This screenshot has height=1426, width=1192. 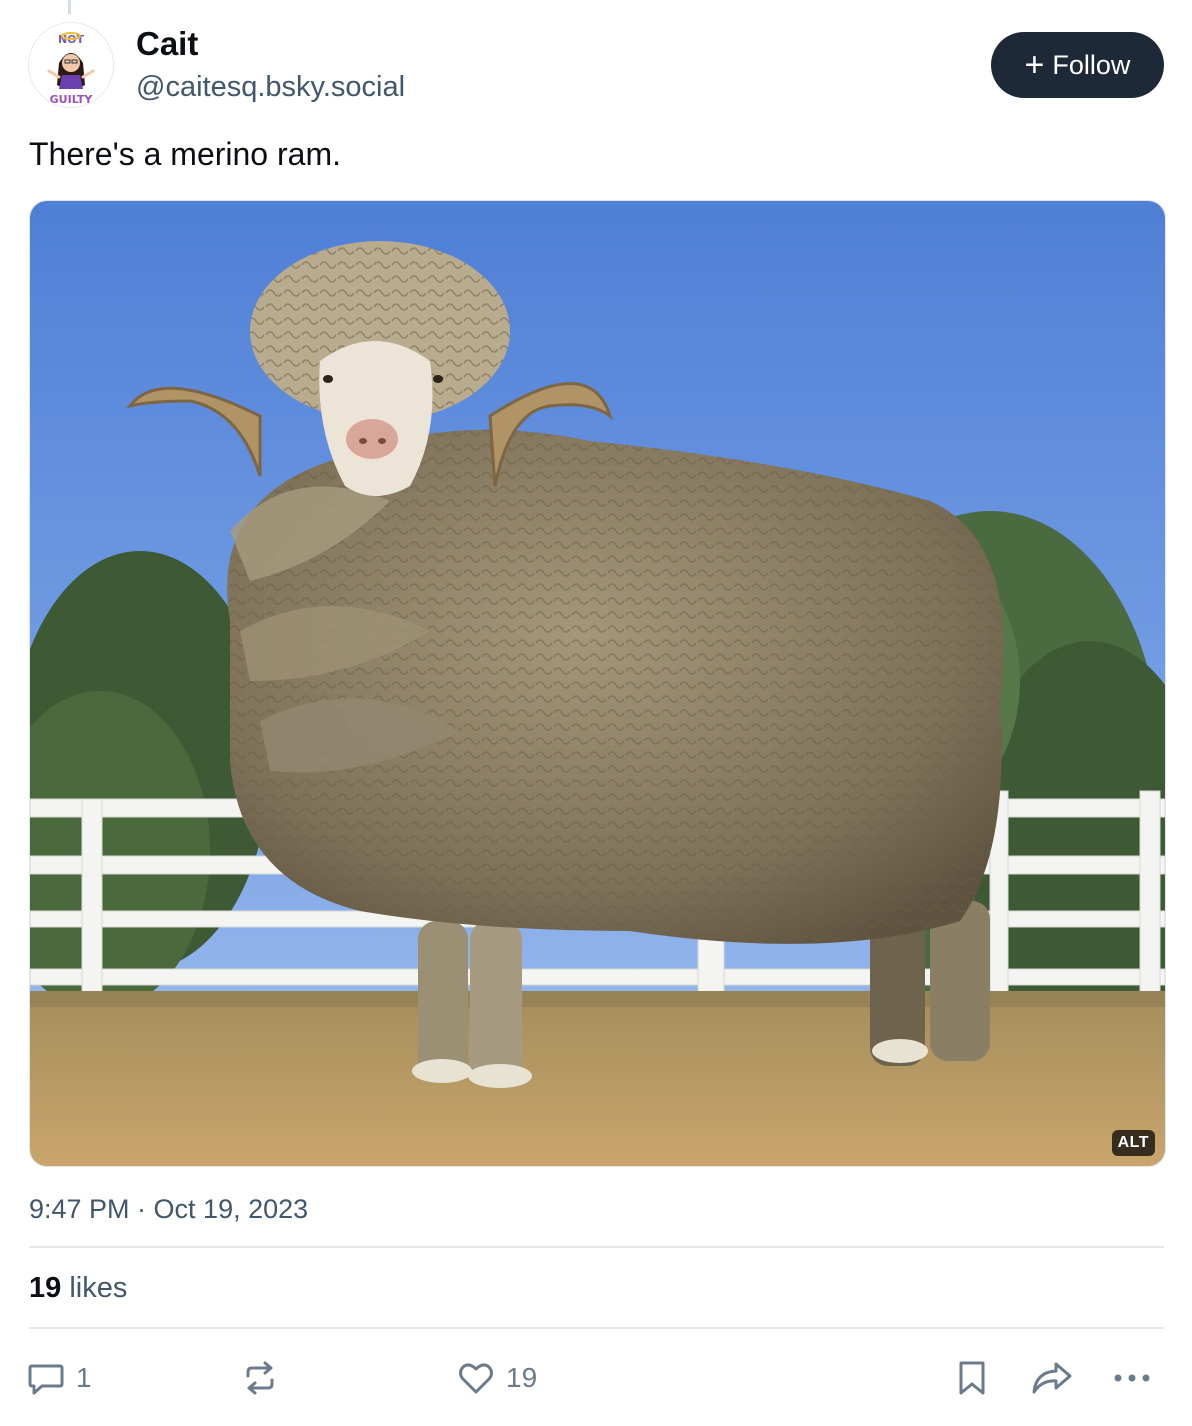 I want to click on not-guilty-avatar-icon: NOT GUILTY, so click(x=71, y=65).